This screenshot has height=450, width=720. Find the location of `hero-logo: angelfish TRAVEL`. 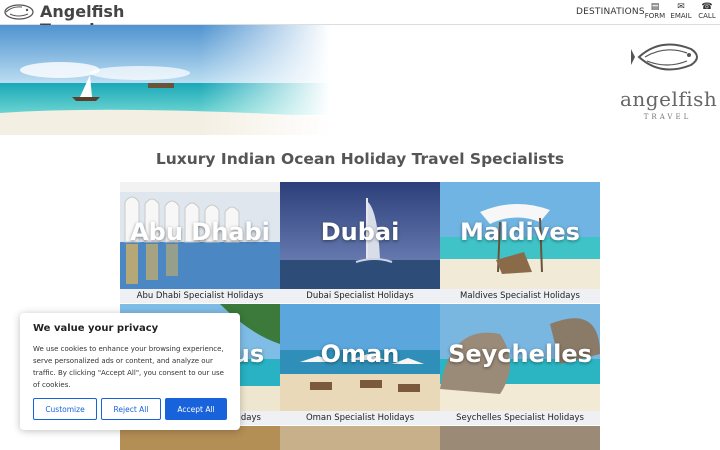

hero-logo: angelfish TRAVEL is located at coordinates (669, 85).